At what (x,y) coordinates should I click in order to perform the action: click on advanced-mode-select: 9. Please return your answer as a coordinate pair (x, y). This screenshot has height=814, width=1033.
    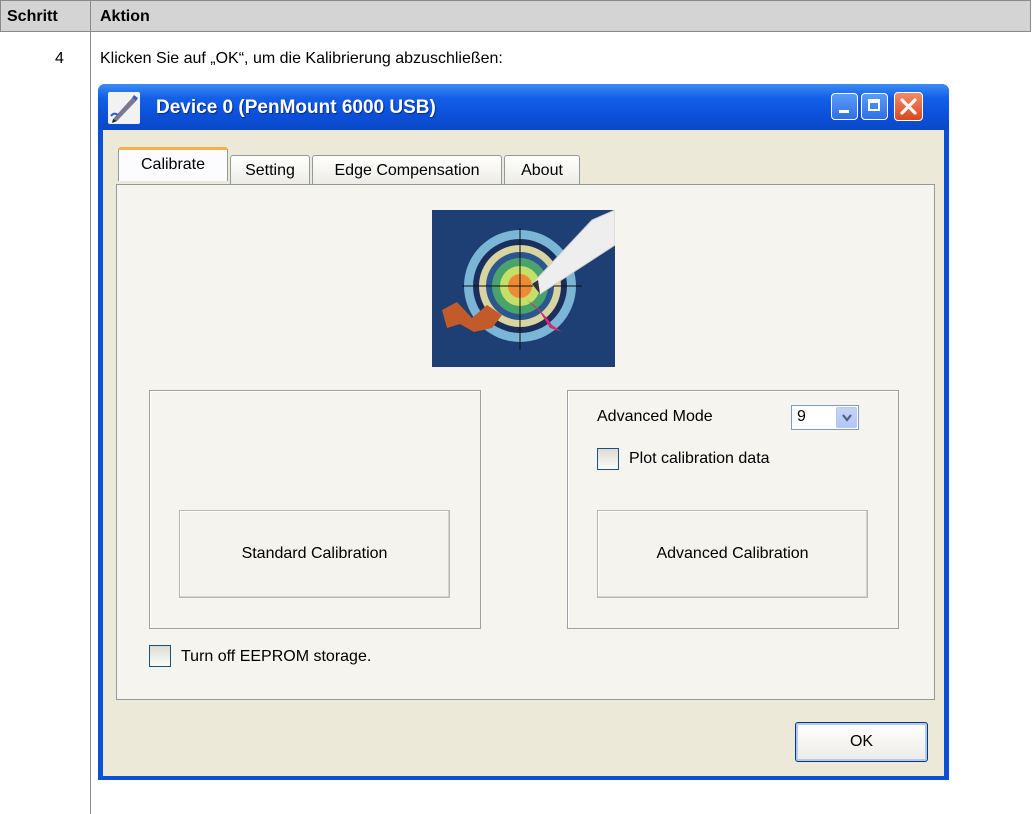
    Looking at the image, I should click on (825, 417).